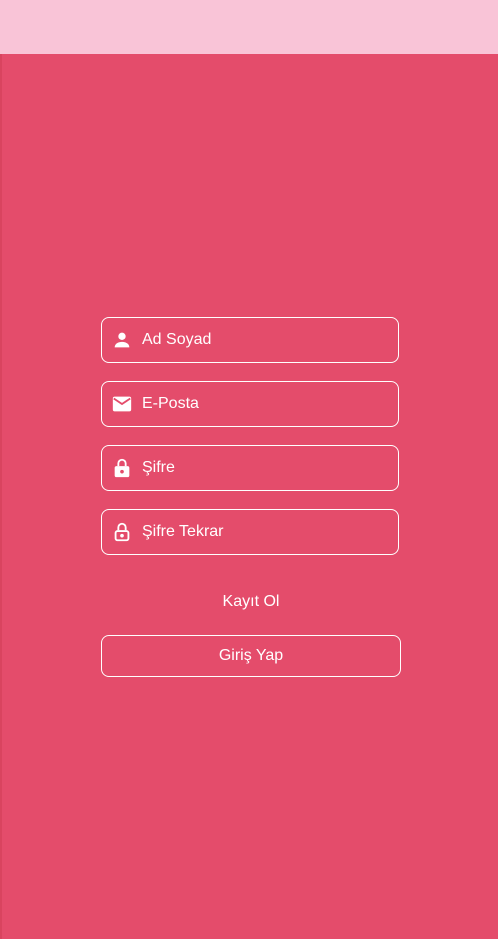 The image size is (498, 939). I want to click on login-button: Giriş Yap, so click(251, 656).